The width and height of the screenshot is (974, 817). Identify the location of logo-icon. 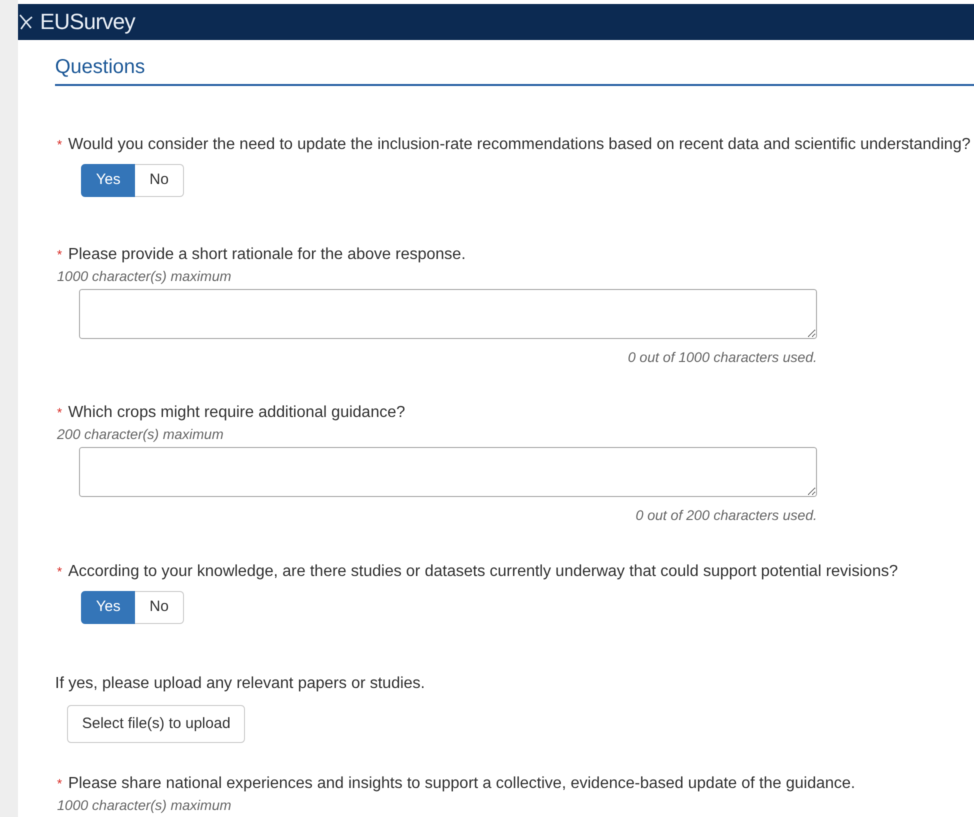
(26, 22).